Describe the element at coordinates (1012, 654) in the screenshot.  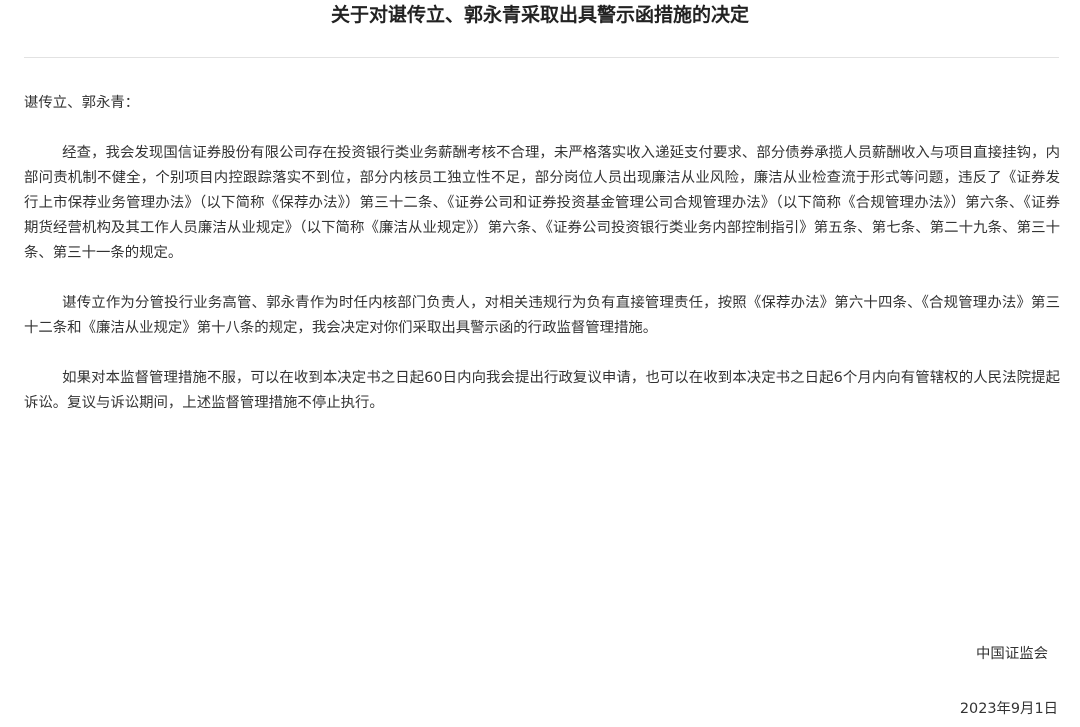
I see `issuer-signature: 中国证监会` at that location.